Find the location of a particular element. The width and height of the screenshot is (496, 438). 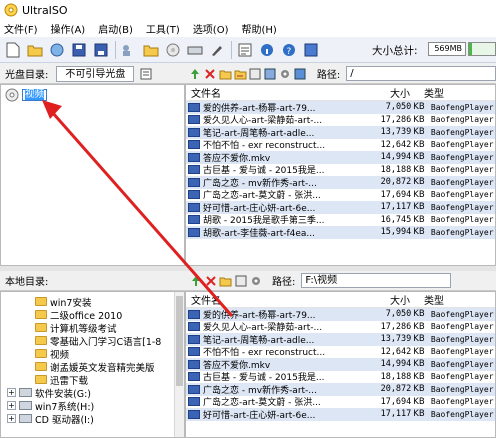

tree-folder-node: 迅雷下载 is located at coordinates (92, 380).